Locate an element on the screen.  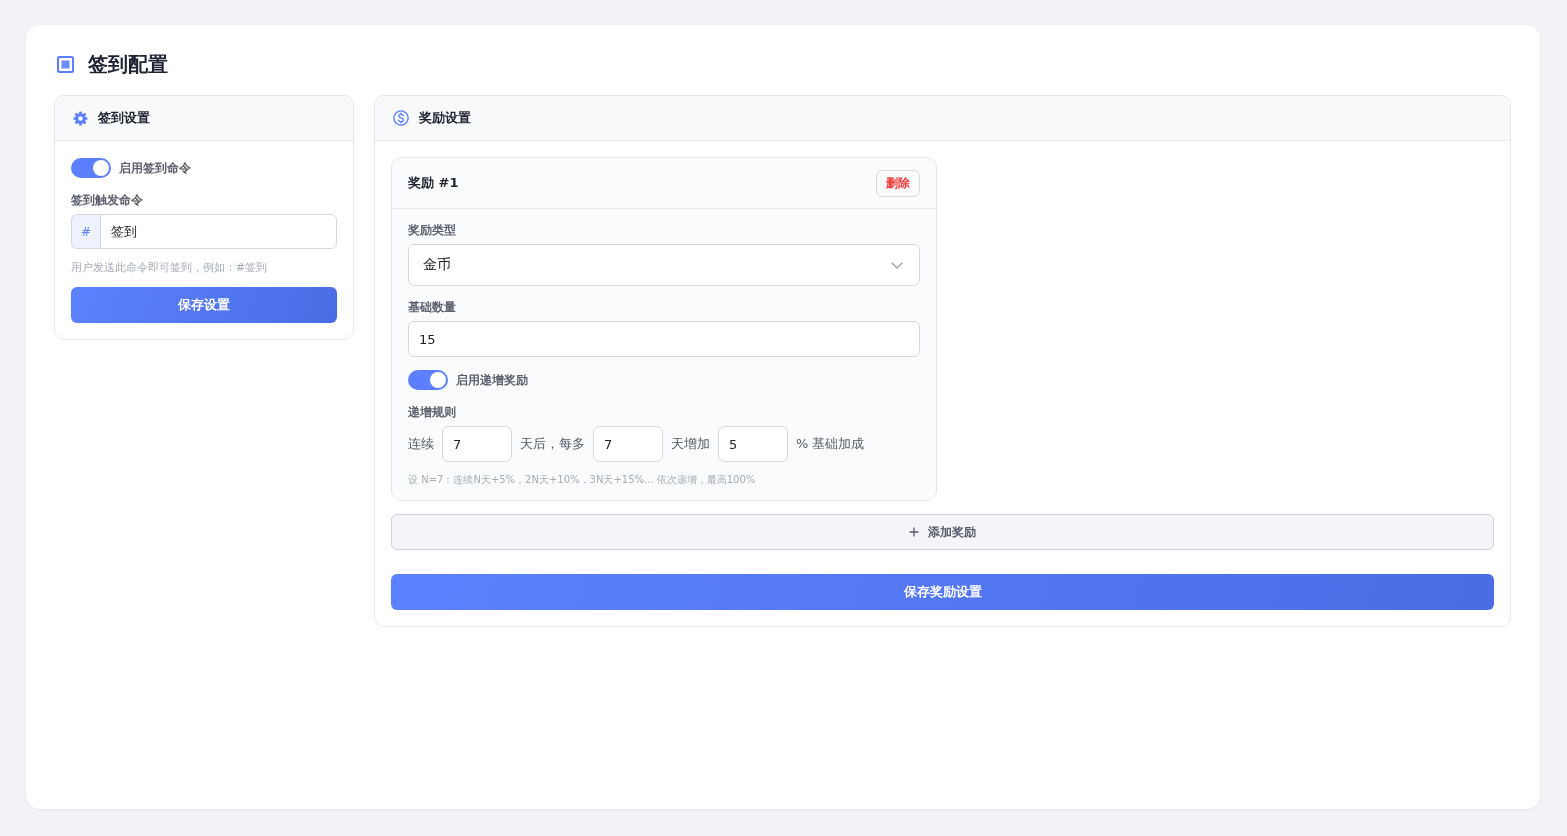
amount-input: 15 is located at coordinates (664, 339).